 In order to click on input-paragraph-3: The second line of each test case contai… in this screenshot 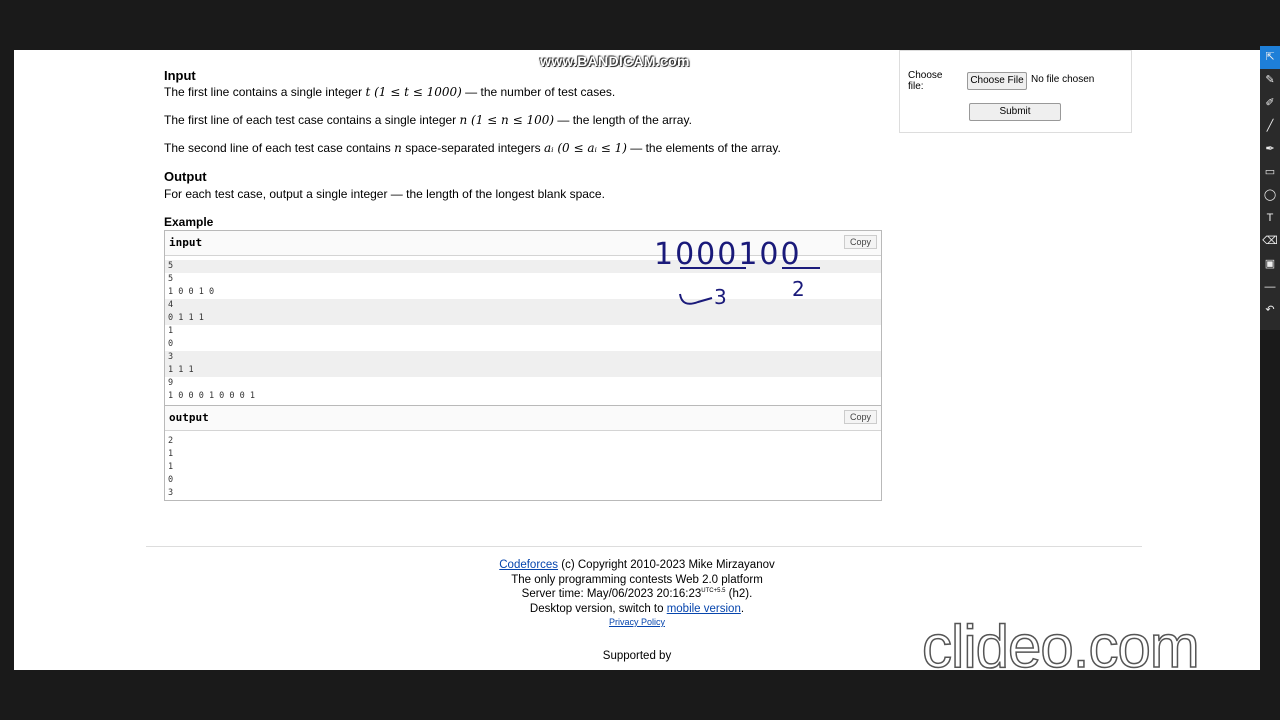, I will do `click(472, 148)`.